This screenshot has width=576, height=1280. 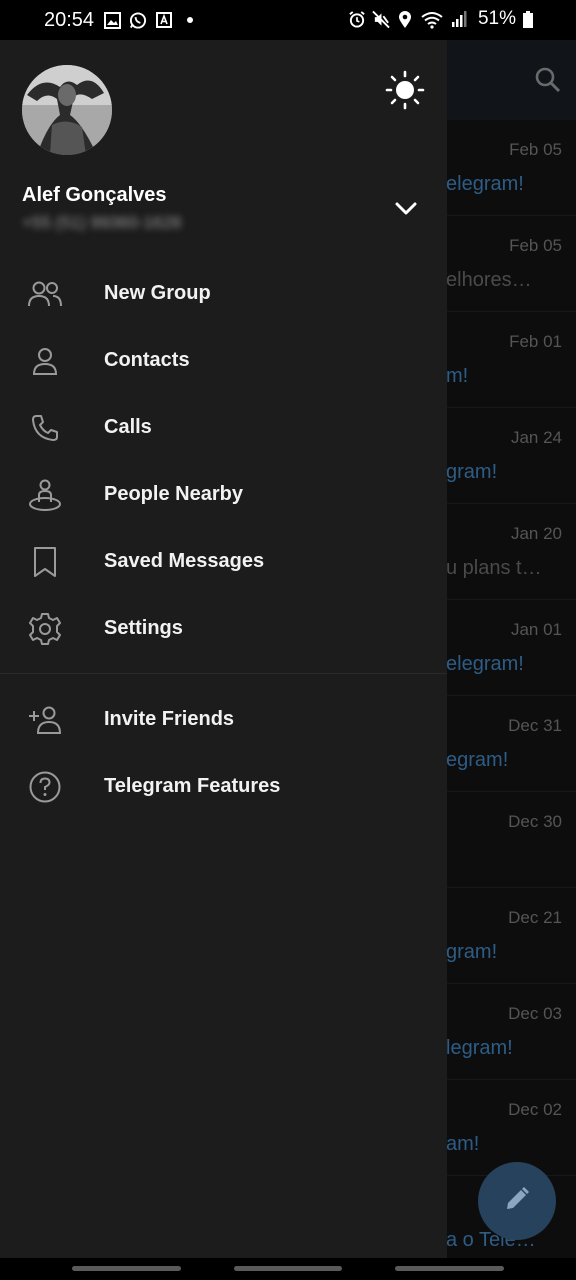 I want to click on chat-row-date: Dec 03, so click(x=535, y=1013).